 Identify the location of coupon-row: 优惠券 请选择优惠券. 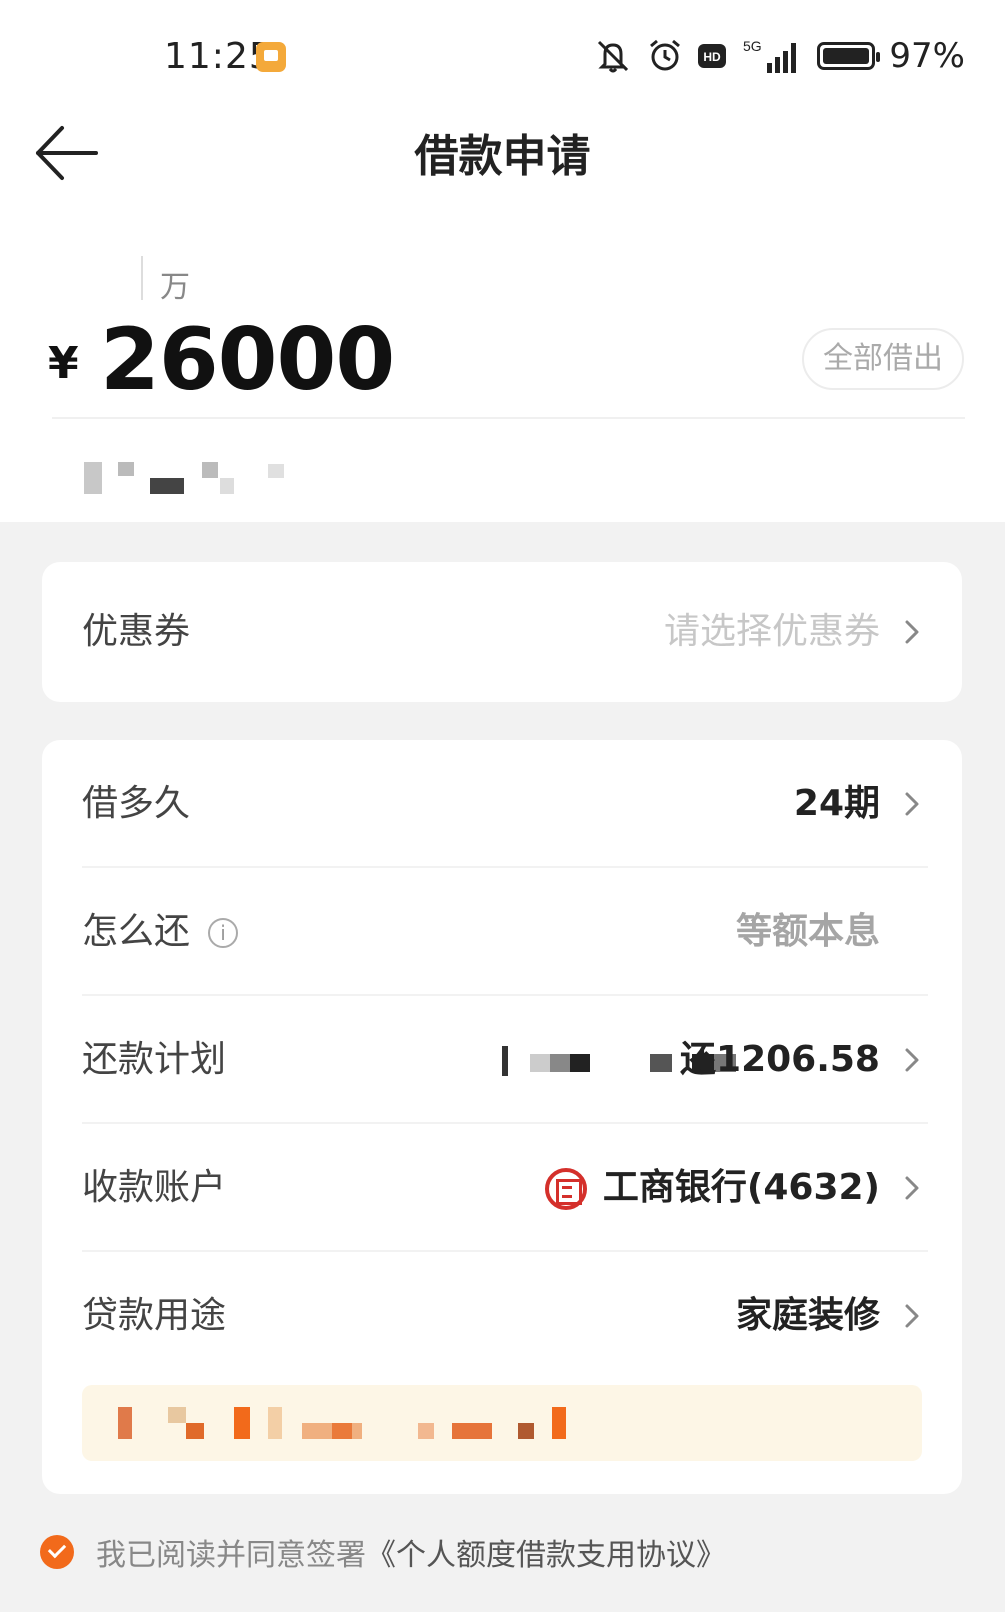
(502, 632).